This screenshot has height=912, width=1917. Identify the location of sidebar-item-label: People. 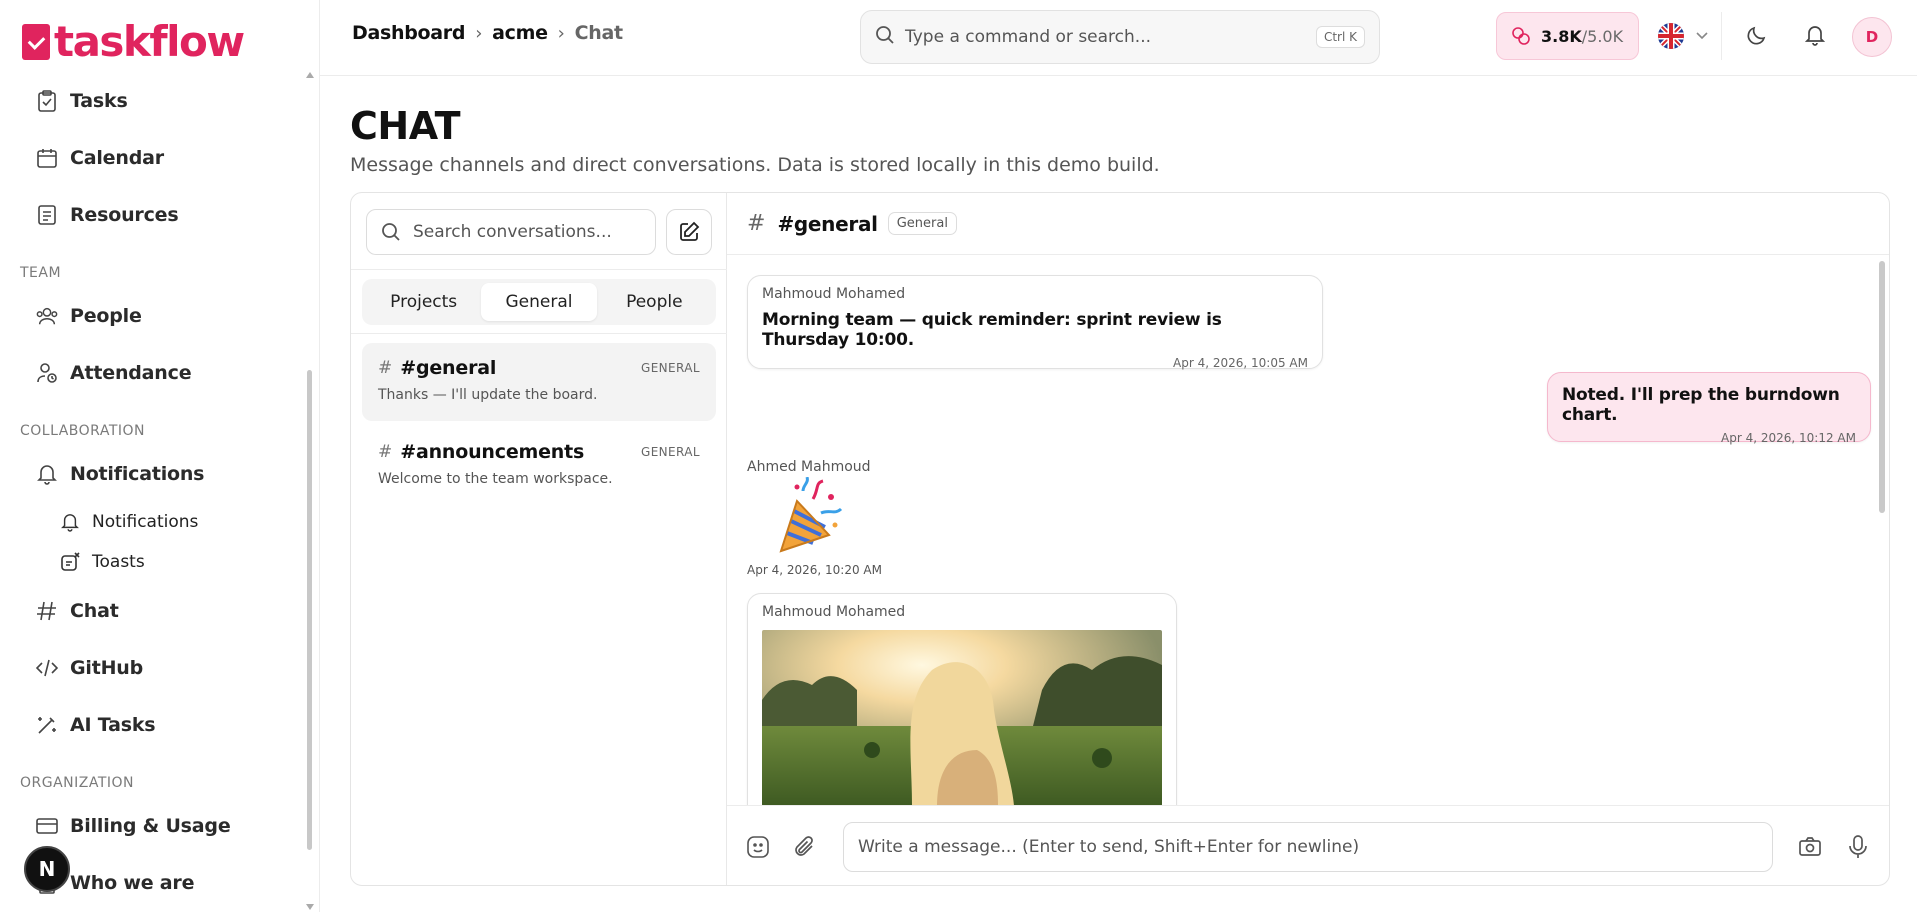
(106, 315).